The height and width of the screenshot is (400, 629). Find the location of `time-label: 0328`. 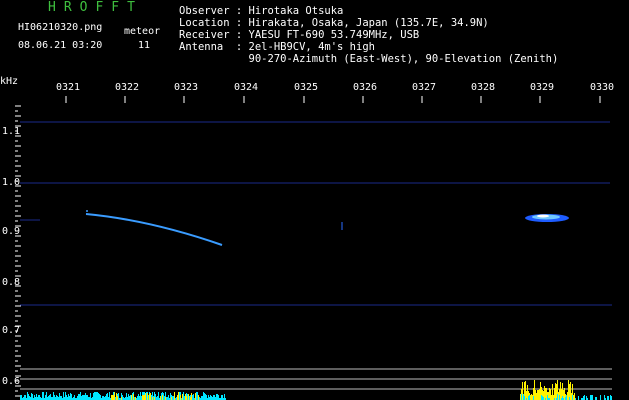

time-label: 0328 is located at coordinates (483, 87).